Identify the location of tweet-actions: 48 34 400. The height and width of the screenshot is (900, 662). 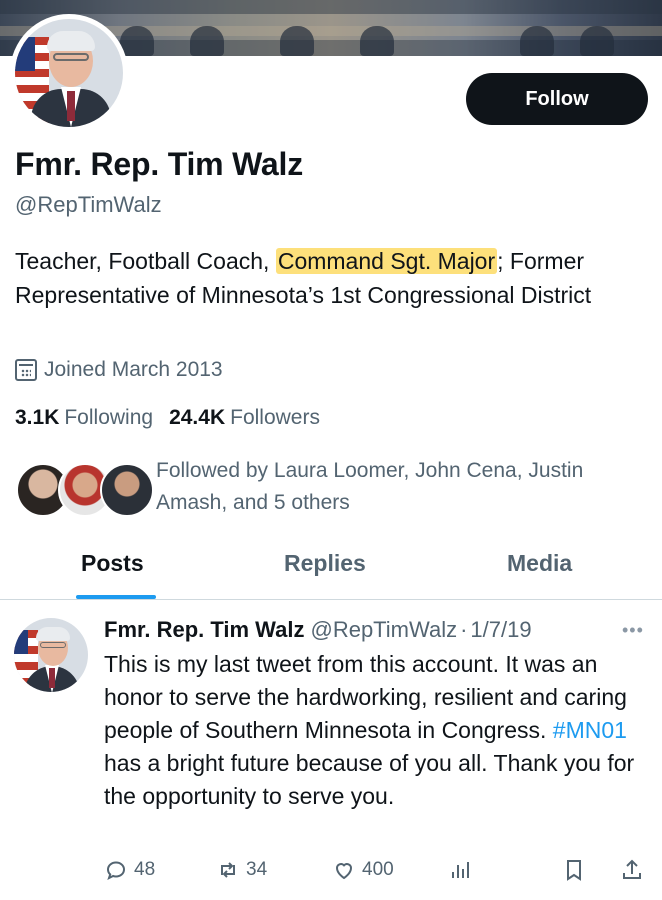
(378, 874).